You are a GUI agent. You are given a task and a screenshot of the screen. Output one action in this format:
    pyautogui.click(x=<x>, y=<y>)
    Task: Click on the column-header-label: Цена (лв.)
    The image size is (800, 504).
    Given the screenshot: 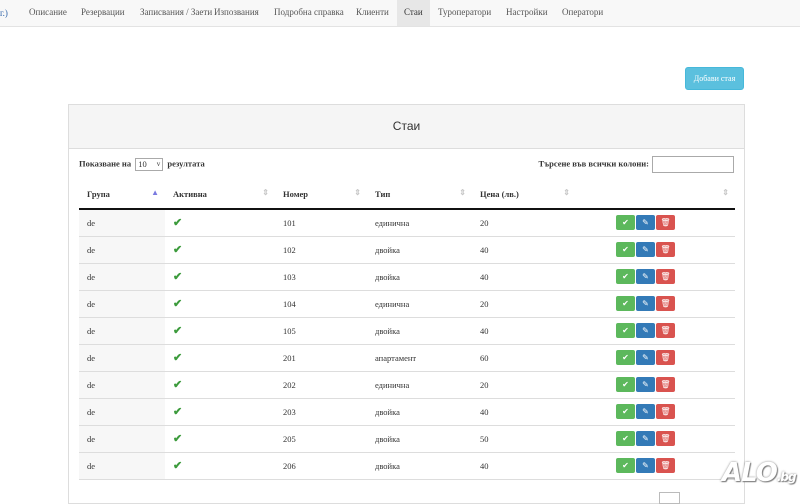 What is the action you would take?
    pyautogui.click(x=499, y=194)
    